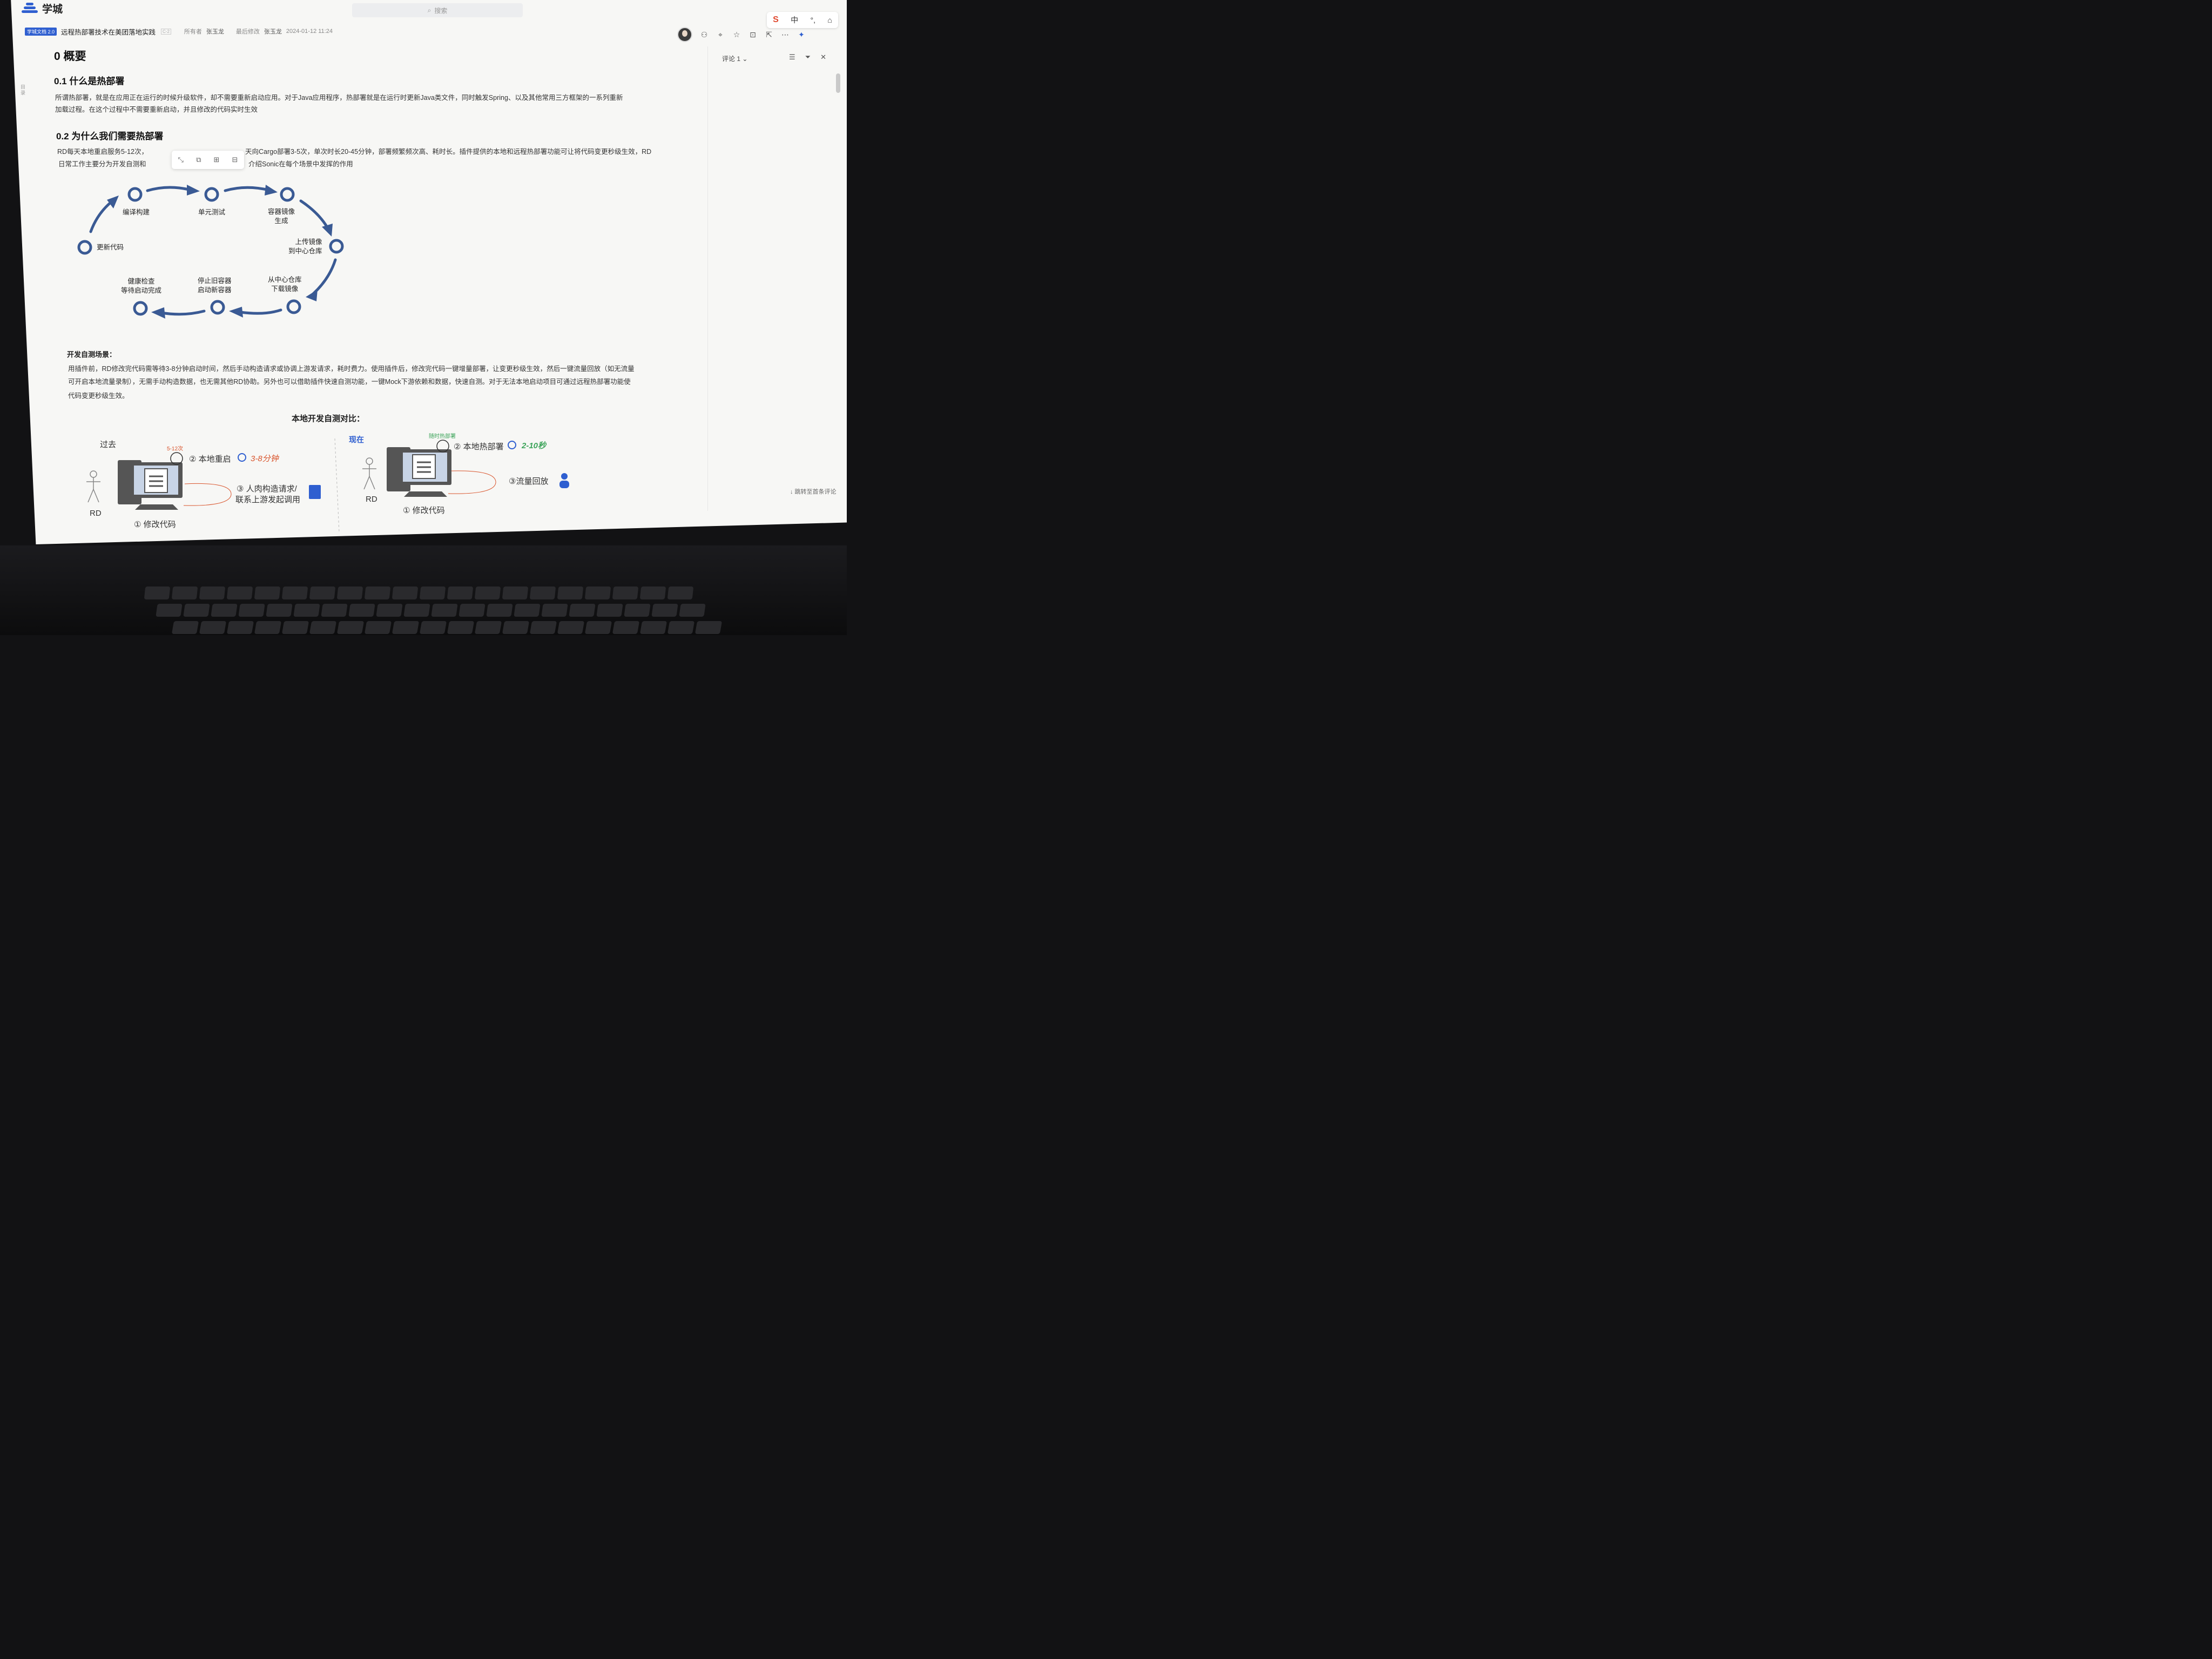 This screenshot has height=1659, width=2212. Describe the element at coordinates (267, 489) in the screenshot. I see `past-step3-line1: ③ 人肉构造请求/` at that location.